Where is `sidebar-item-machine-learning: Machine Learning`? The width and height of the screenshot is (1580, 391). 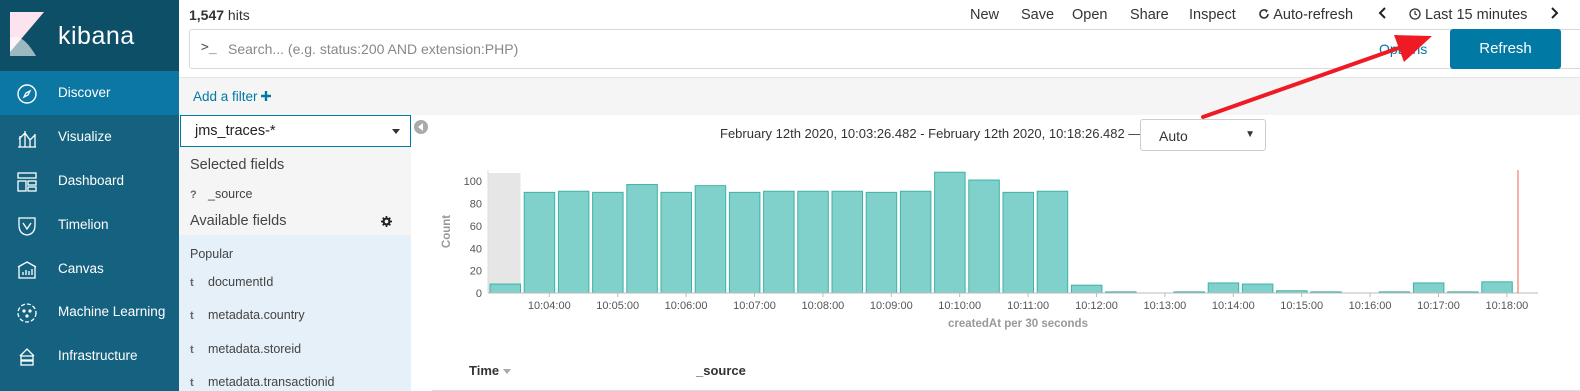
sidebar-item-machine-learning: Machine Learning is located at coordinates (89, 312).